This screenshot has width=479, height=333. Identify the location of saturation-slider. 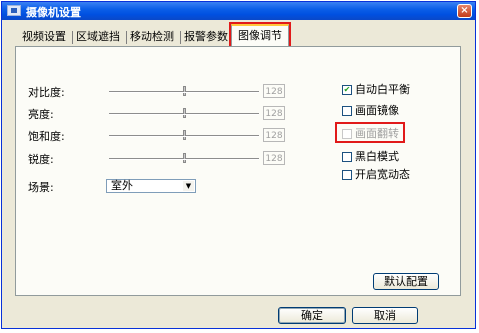
(184, 135).